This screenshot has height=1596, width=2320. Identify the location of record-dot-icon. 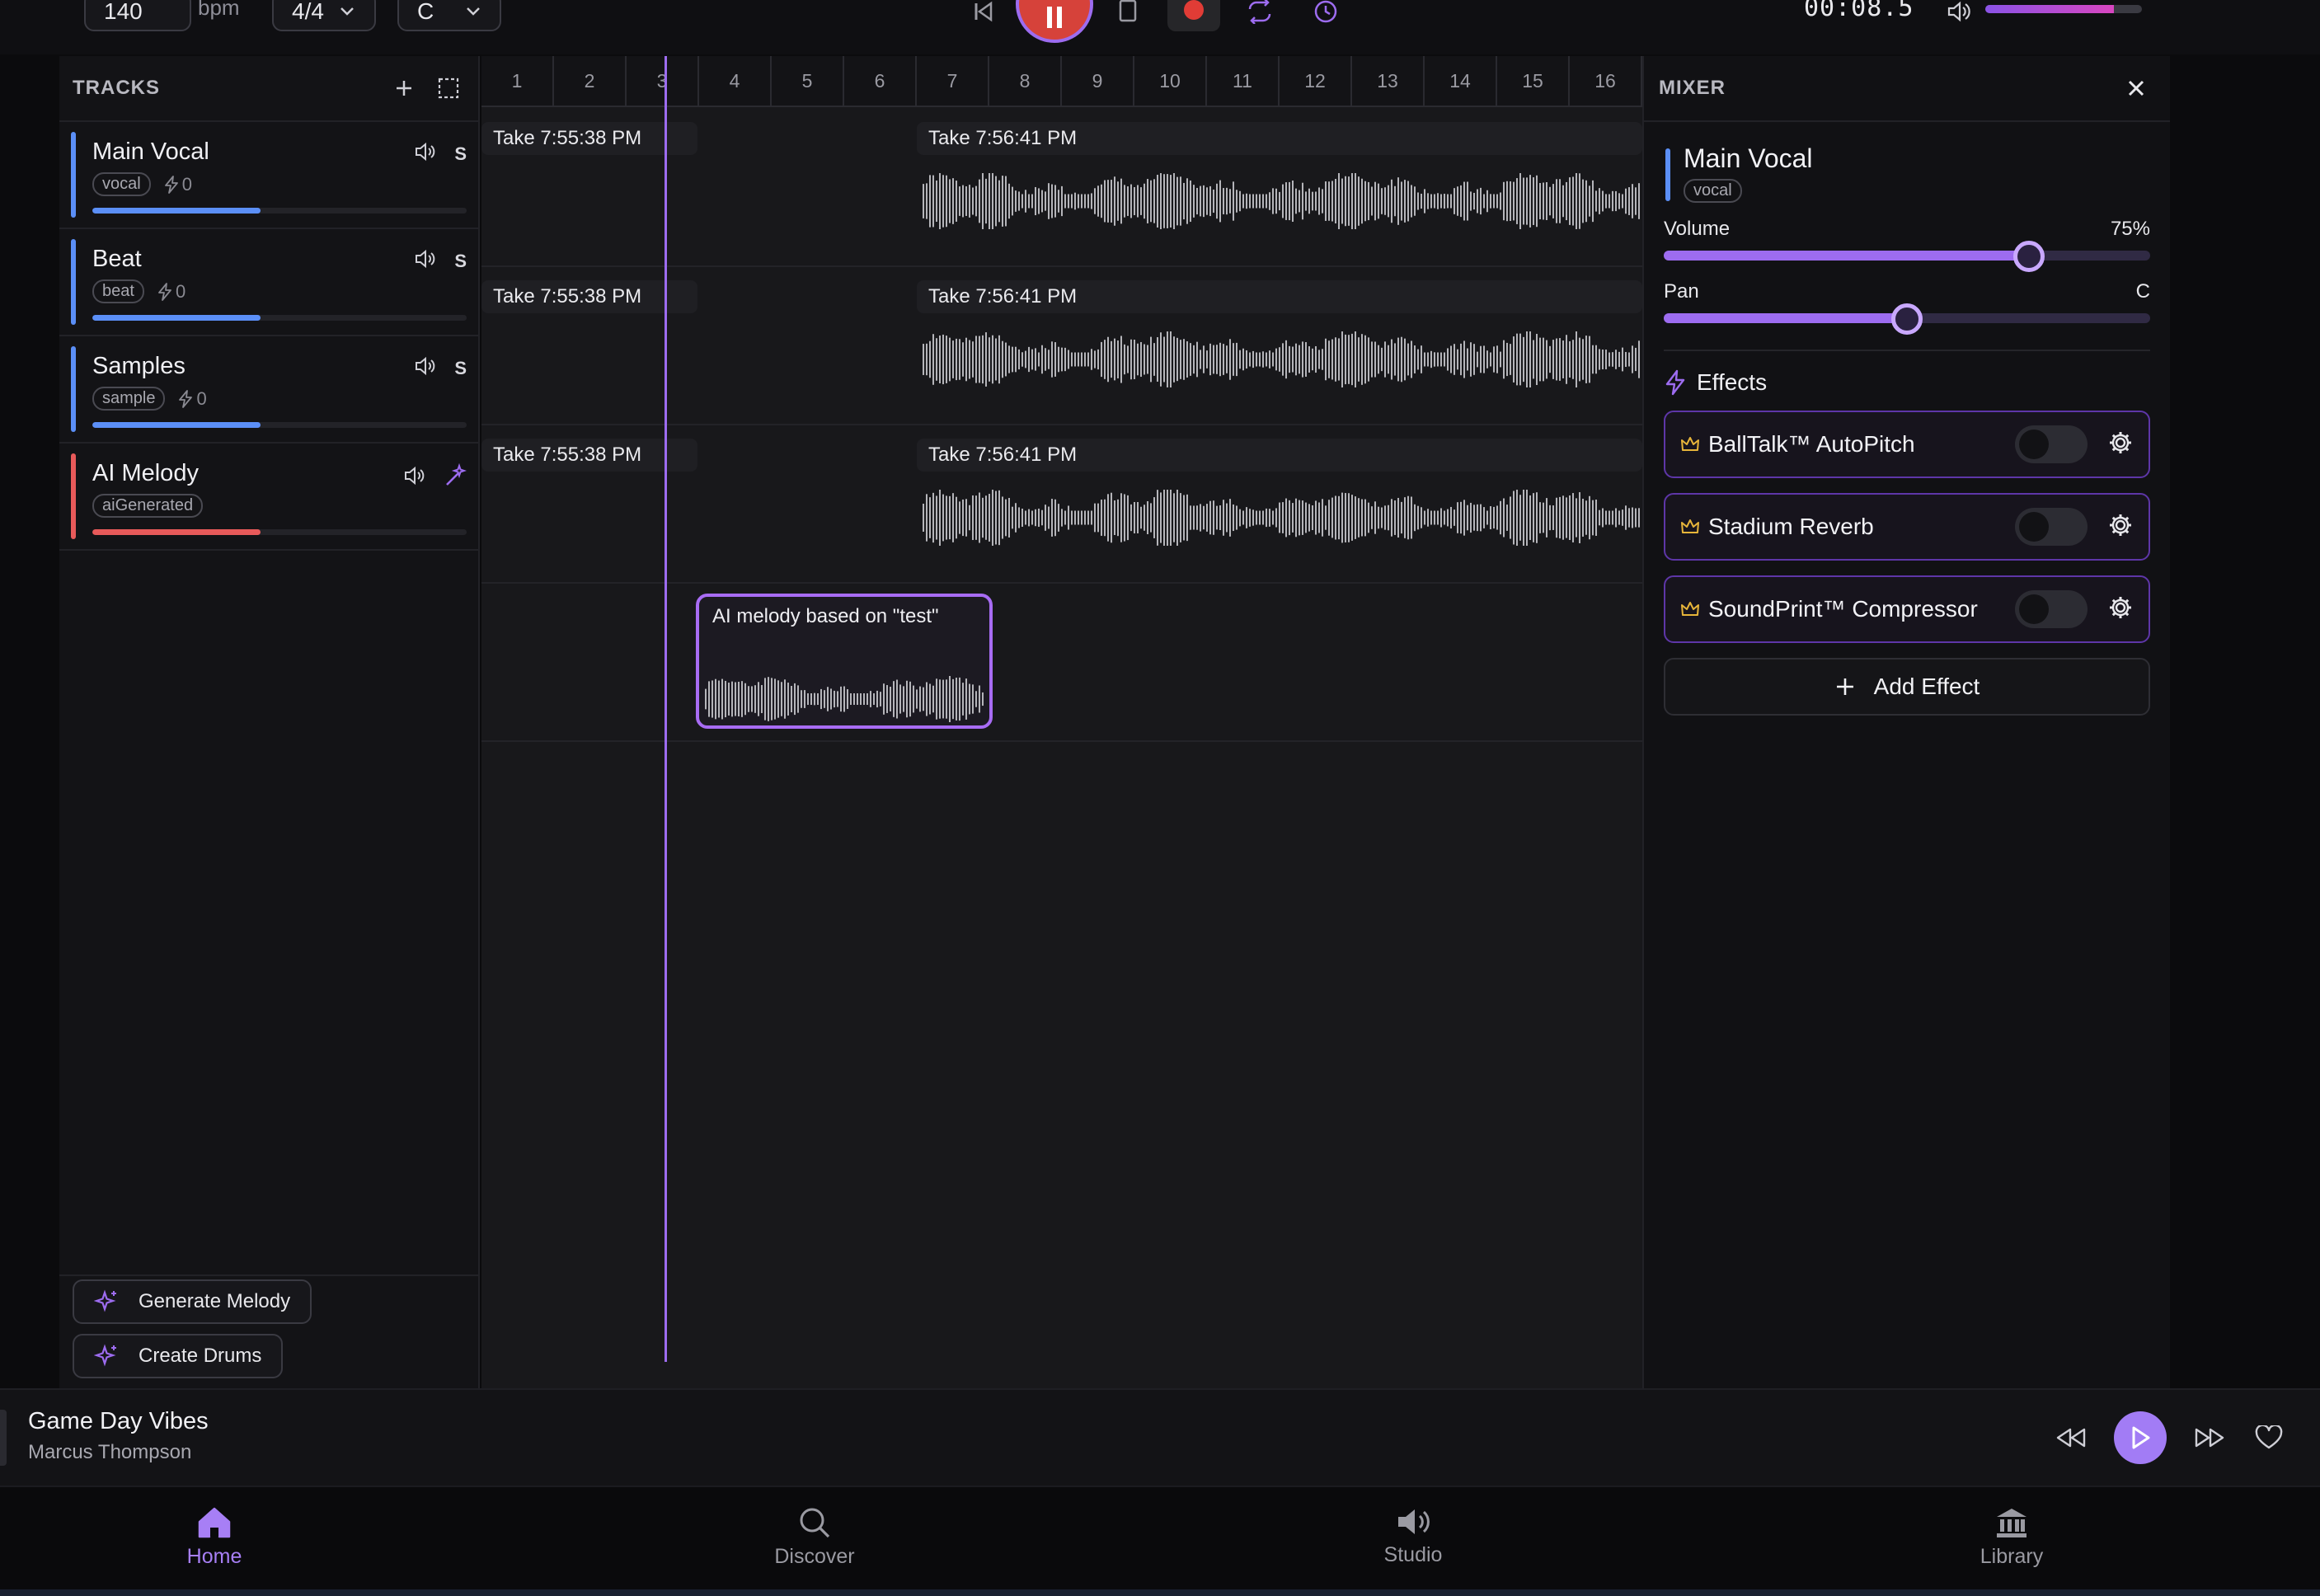
(1194, 10).